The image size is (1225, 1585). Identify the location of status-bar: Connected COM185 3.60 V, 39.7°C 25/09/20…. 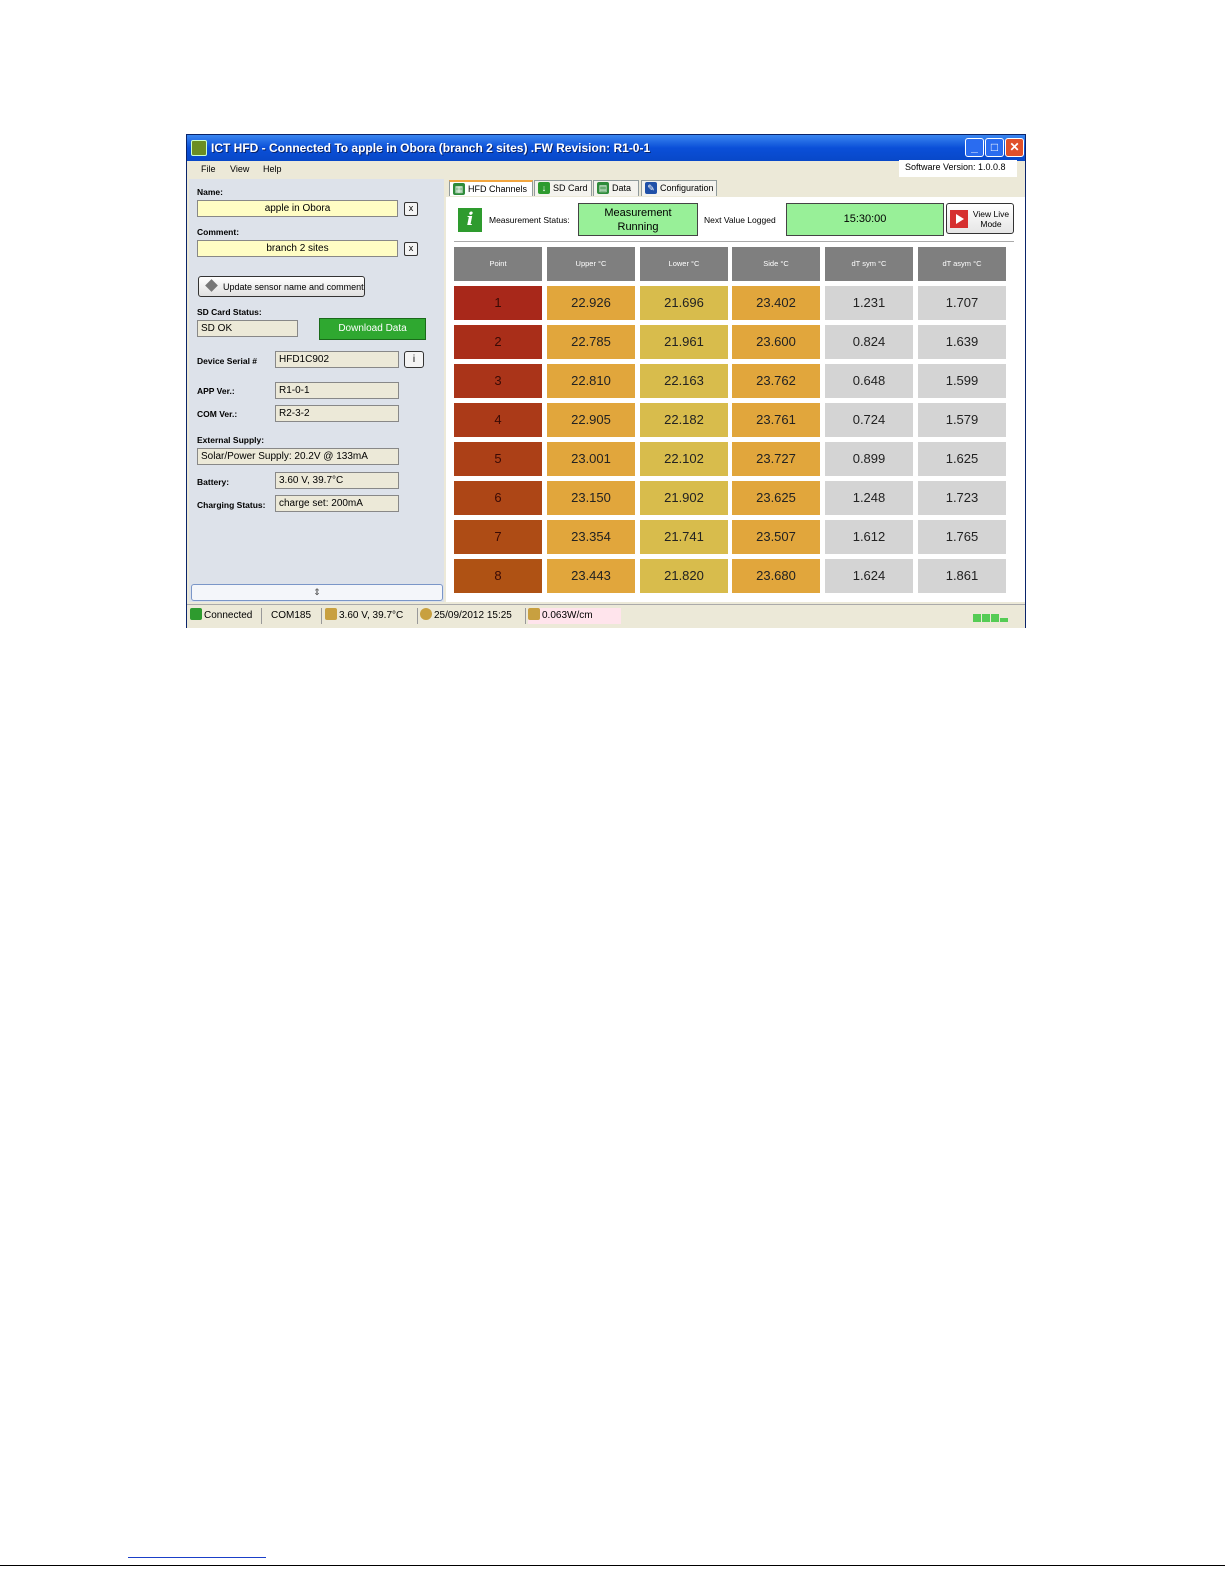
(606, 616).